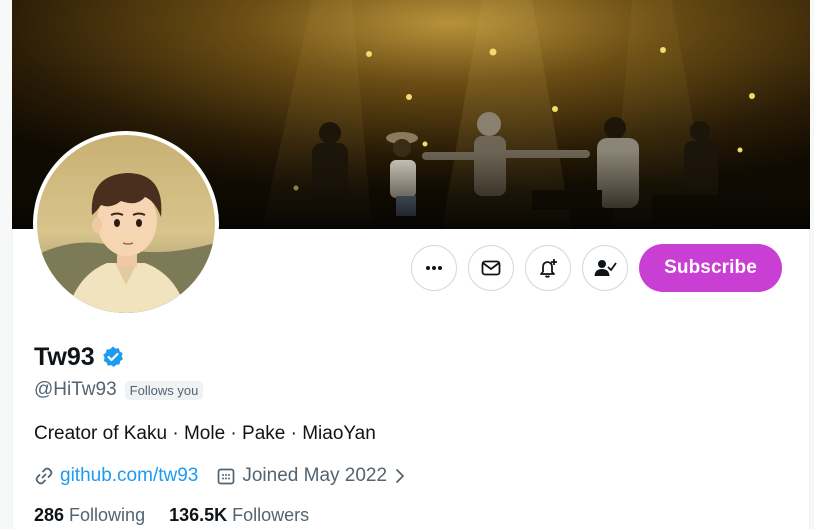 The image size is (814, 529). Describe the element at coordinates (164, 390) in the screenshot. I see `follows-you-badge: Follows you` at that location.